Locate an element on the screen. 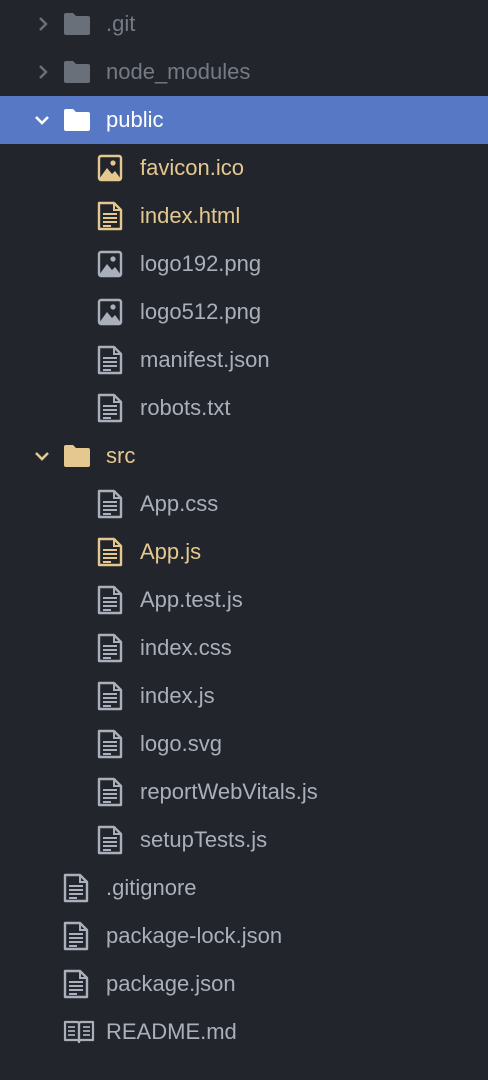 The width and height of the screenshot is (488, 1080). tree-item-label: node_modules is located at coordinates (178, 71).